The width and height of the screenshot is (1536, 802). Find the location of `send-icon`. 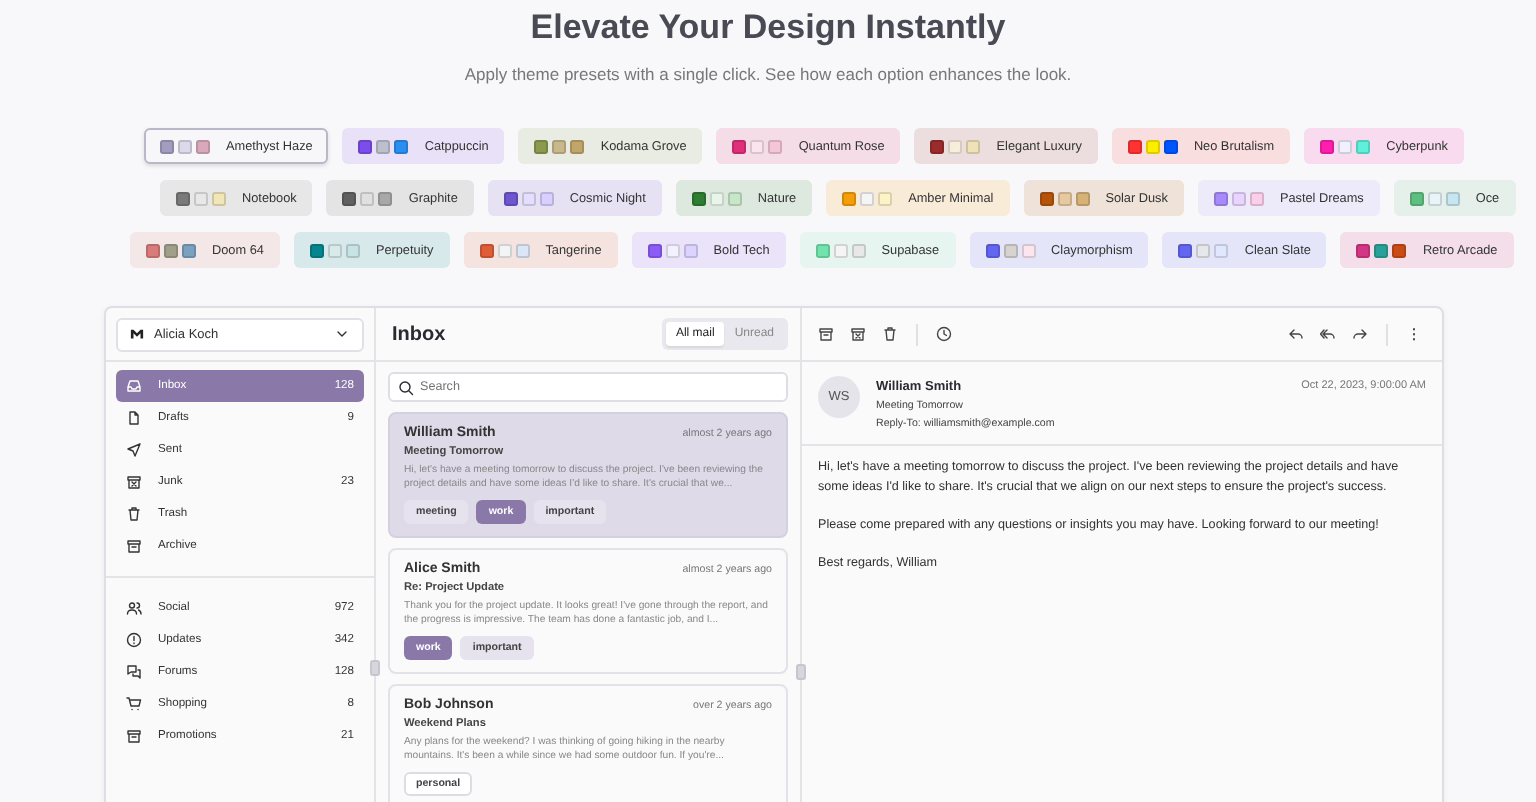

send-icon is located at coordinates (134, 450).